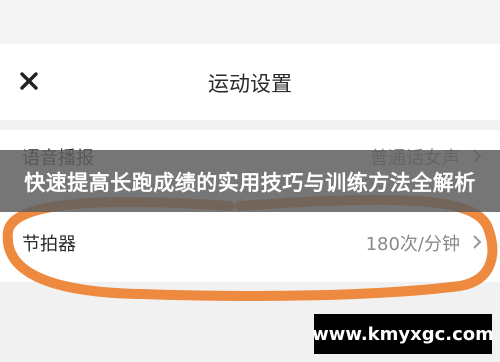  I want to click on status-area, so click(250, 22).